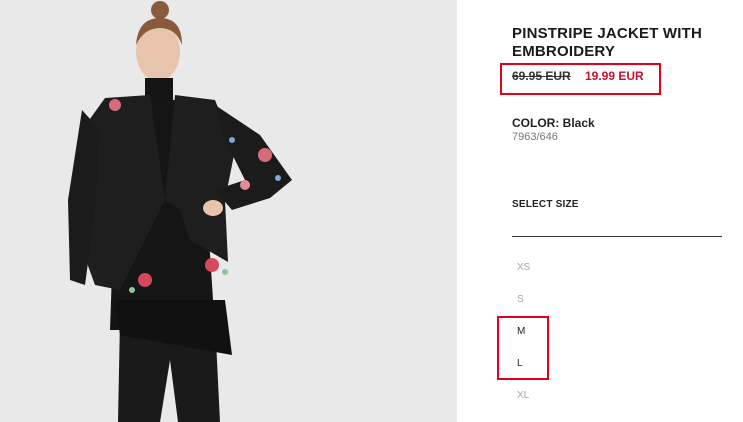 The image size is (743, 422). I want to click on old-price: 69.95 EUR, so click(541, 76).